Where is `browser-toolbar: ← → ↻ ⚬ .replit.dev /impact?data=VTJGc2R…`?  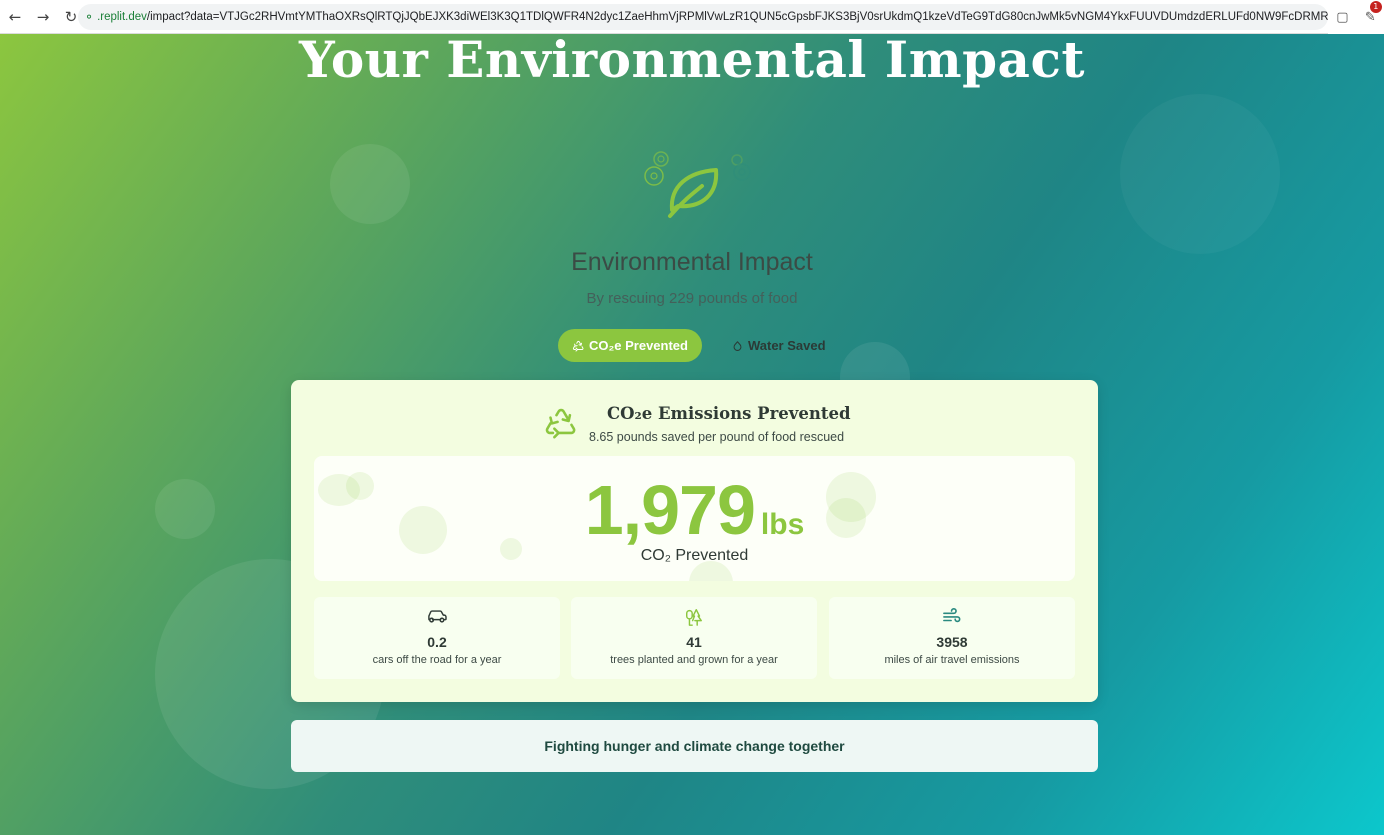
browser-toolbar: ← → ↻ ⚬ .replit.dev /impact?data=VTJGc2R… is located at coordinates (692, 17).